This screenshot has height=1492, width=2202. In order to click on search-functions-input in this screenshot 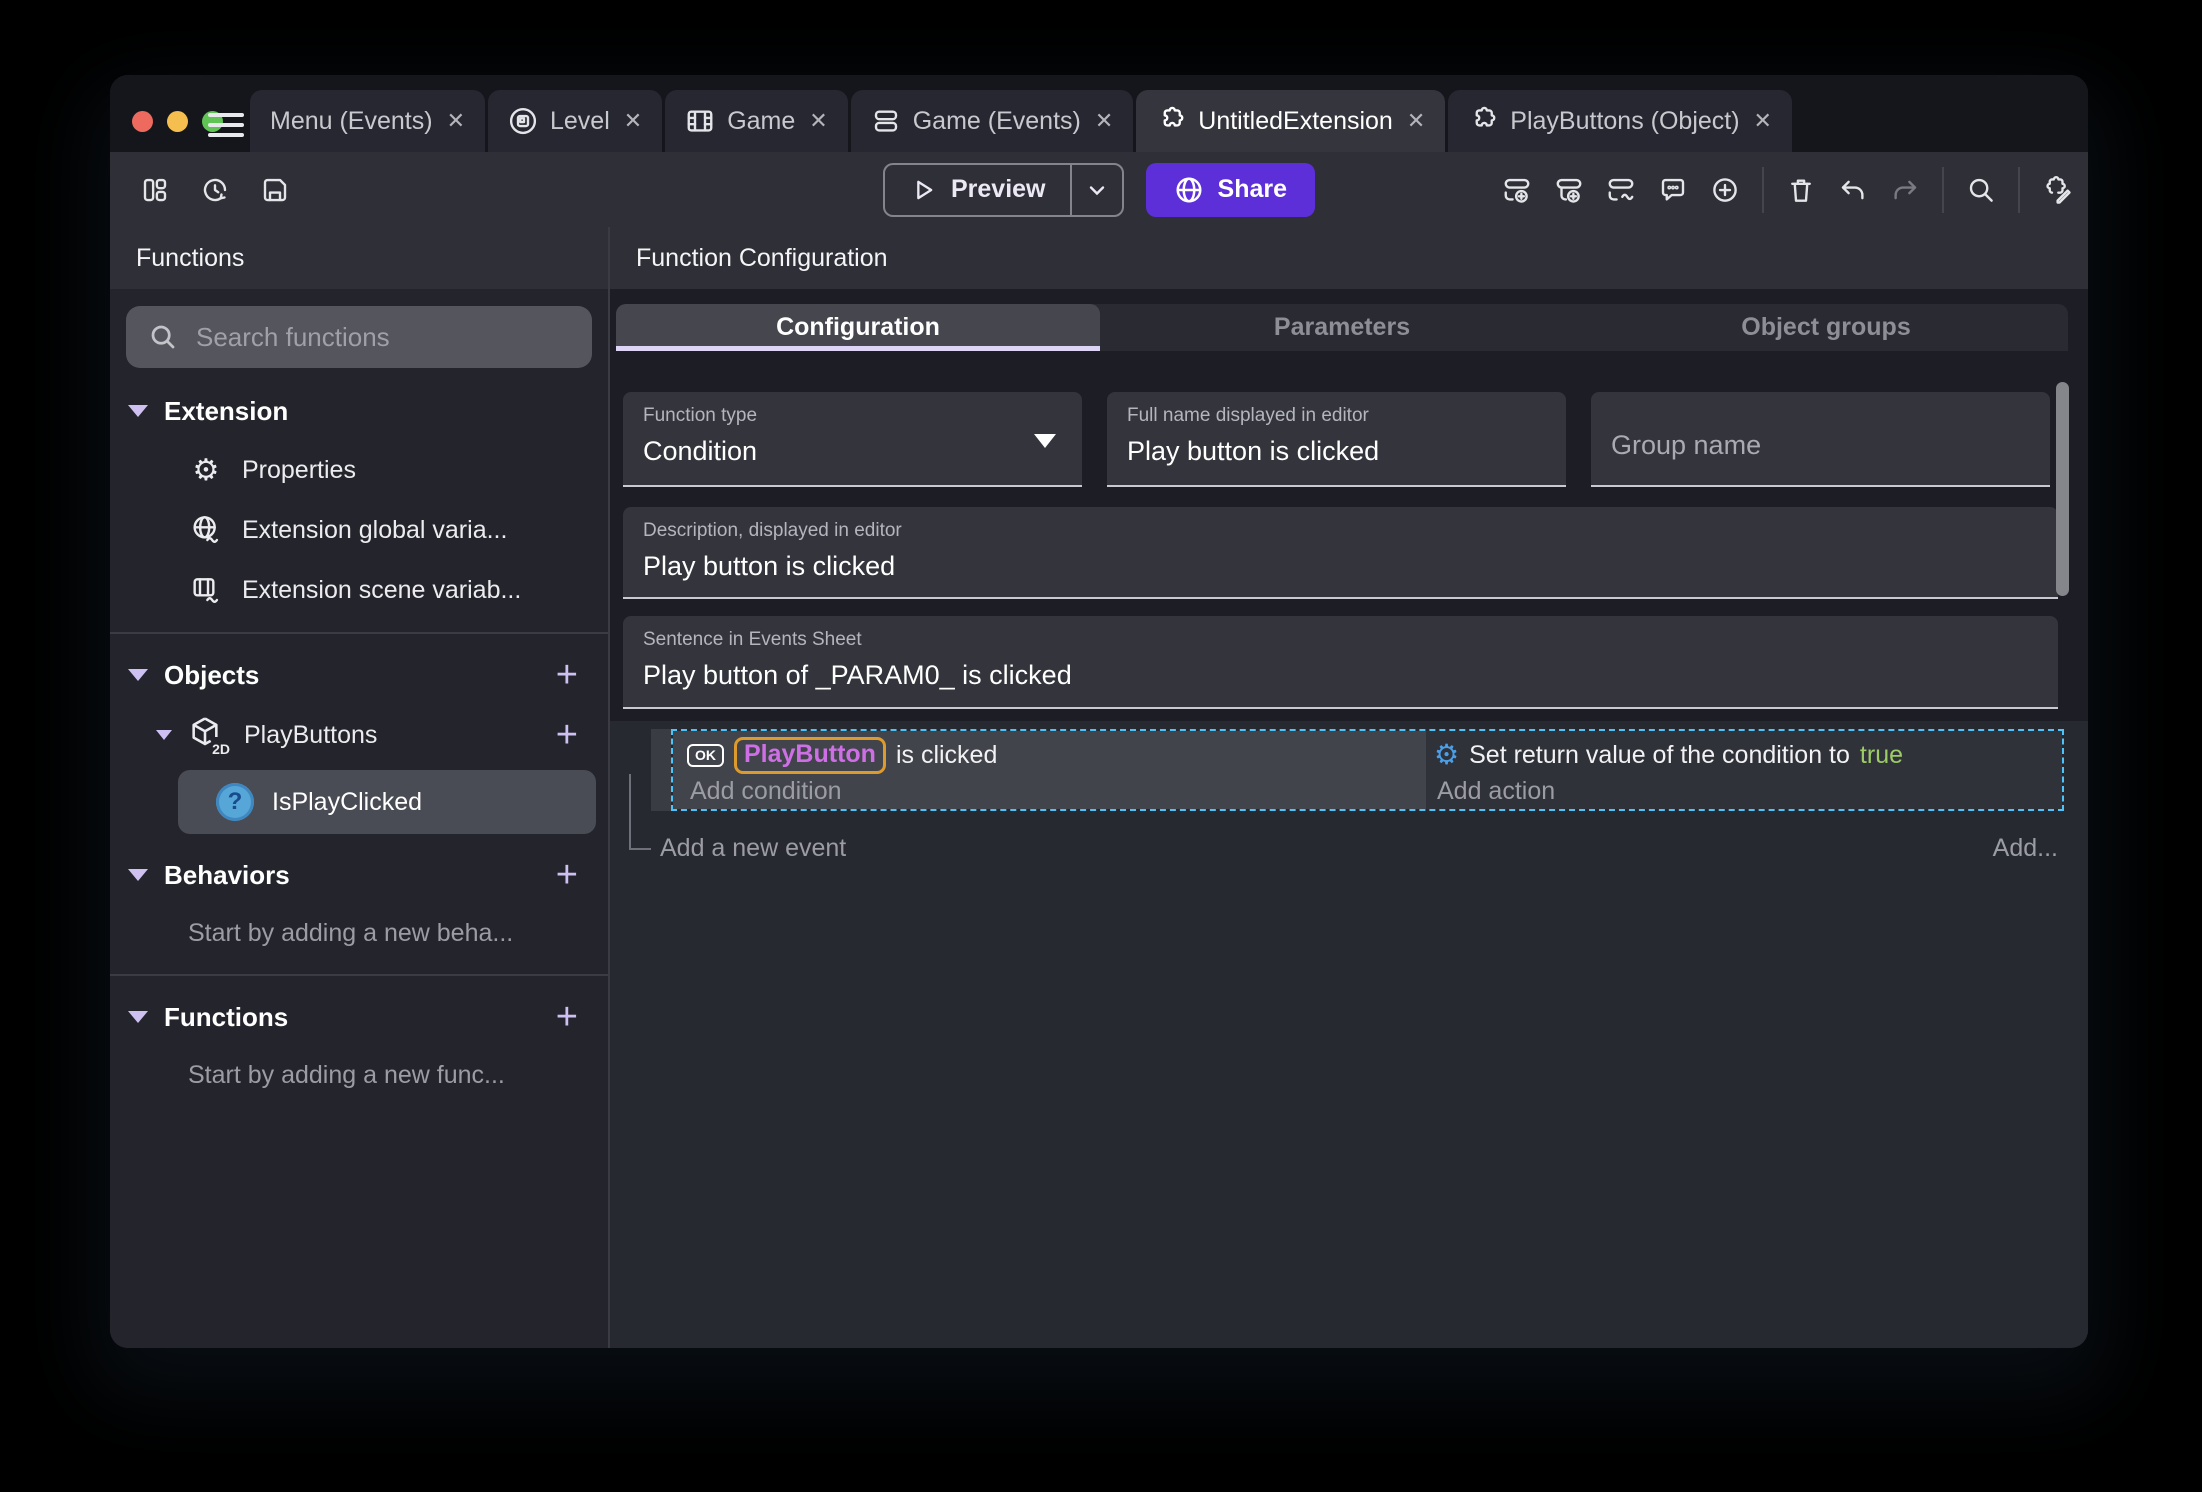, I will do `click(383, 337)`.